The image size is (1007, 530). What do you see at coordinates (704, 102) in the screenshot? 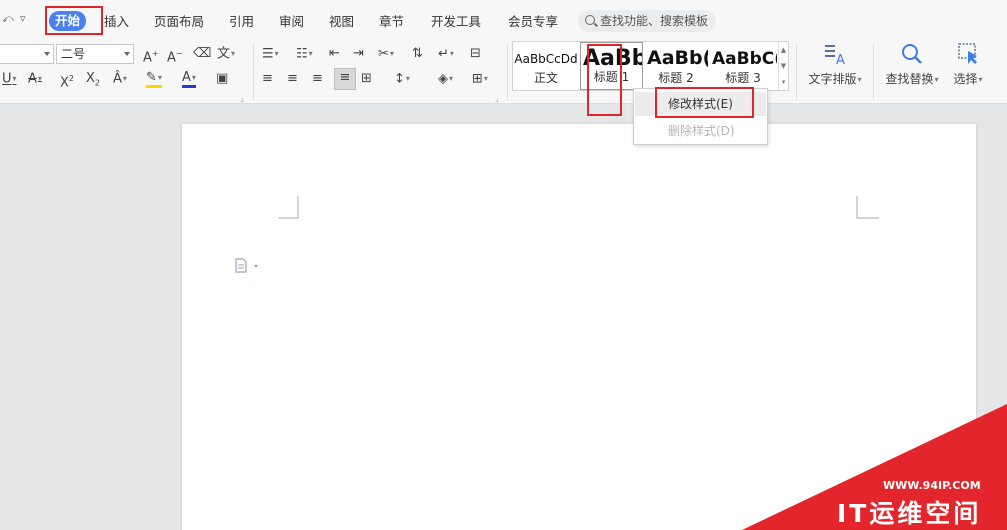
I see `annotation-highlight-modify-style` at bounding box center [704, 102].